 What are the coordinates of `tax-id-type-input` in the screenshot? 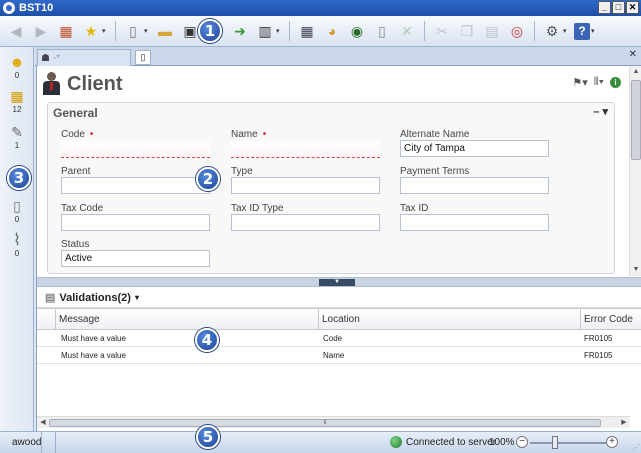 It's located at (305, 222).